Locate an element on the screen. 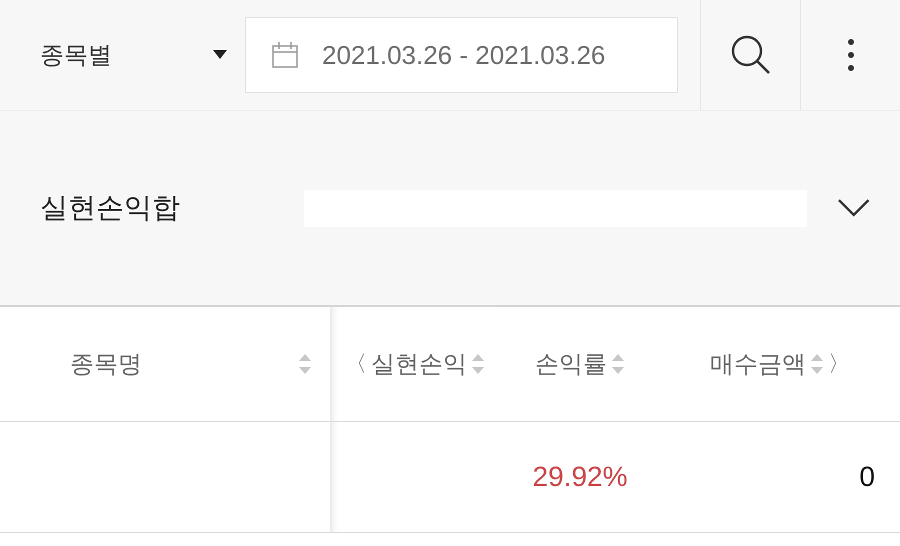 This screenshot has width=900, height=546. table-cell: 0 is located at coordinates (867, 477).